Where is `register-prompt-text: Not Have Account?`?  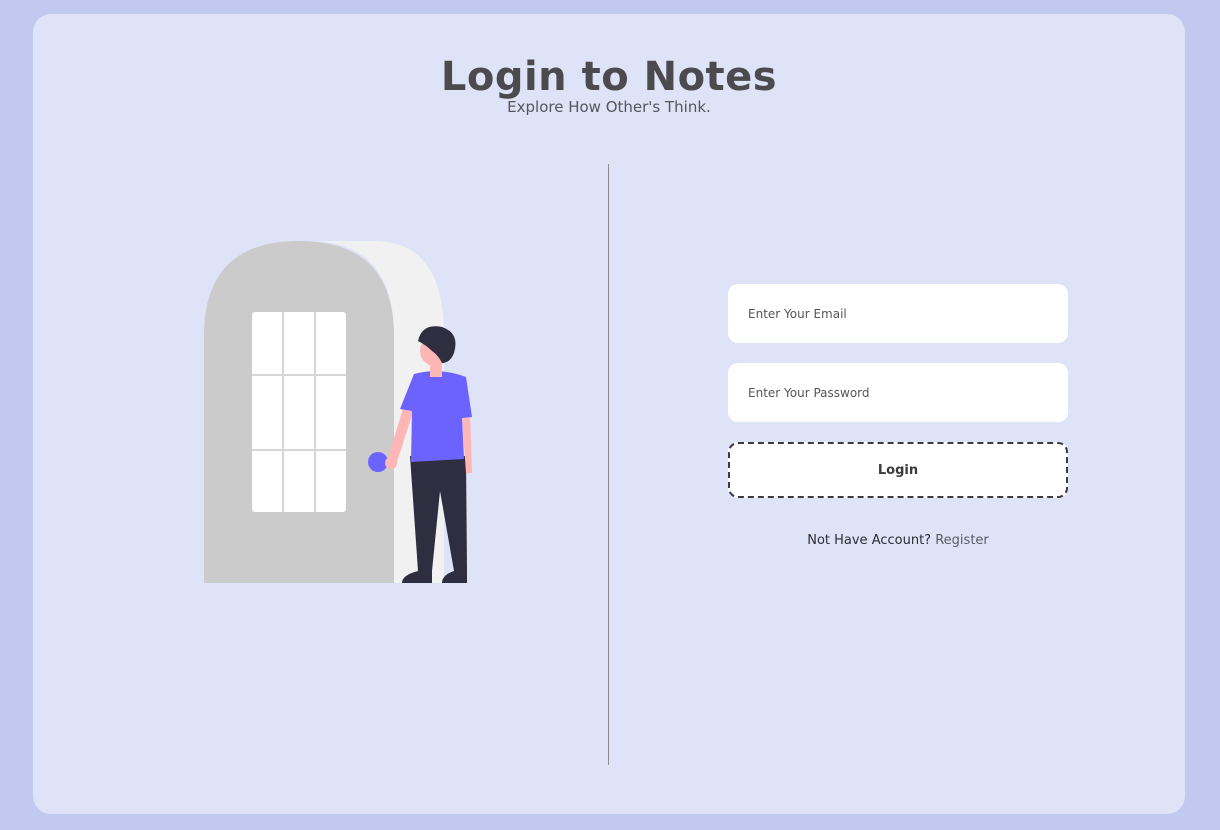
register-prompt-text: Not Have Account? is located at coordinates (869, 540).